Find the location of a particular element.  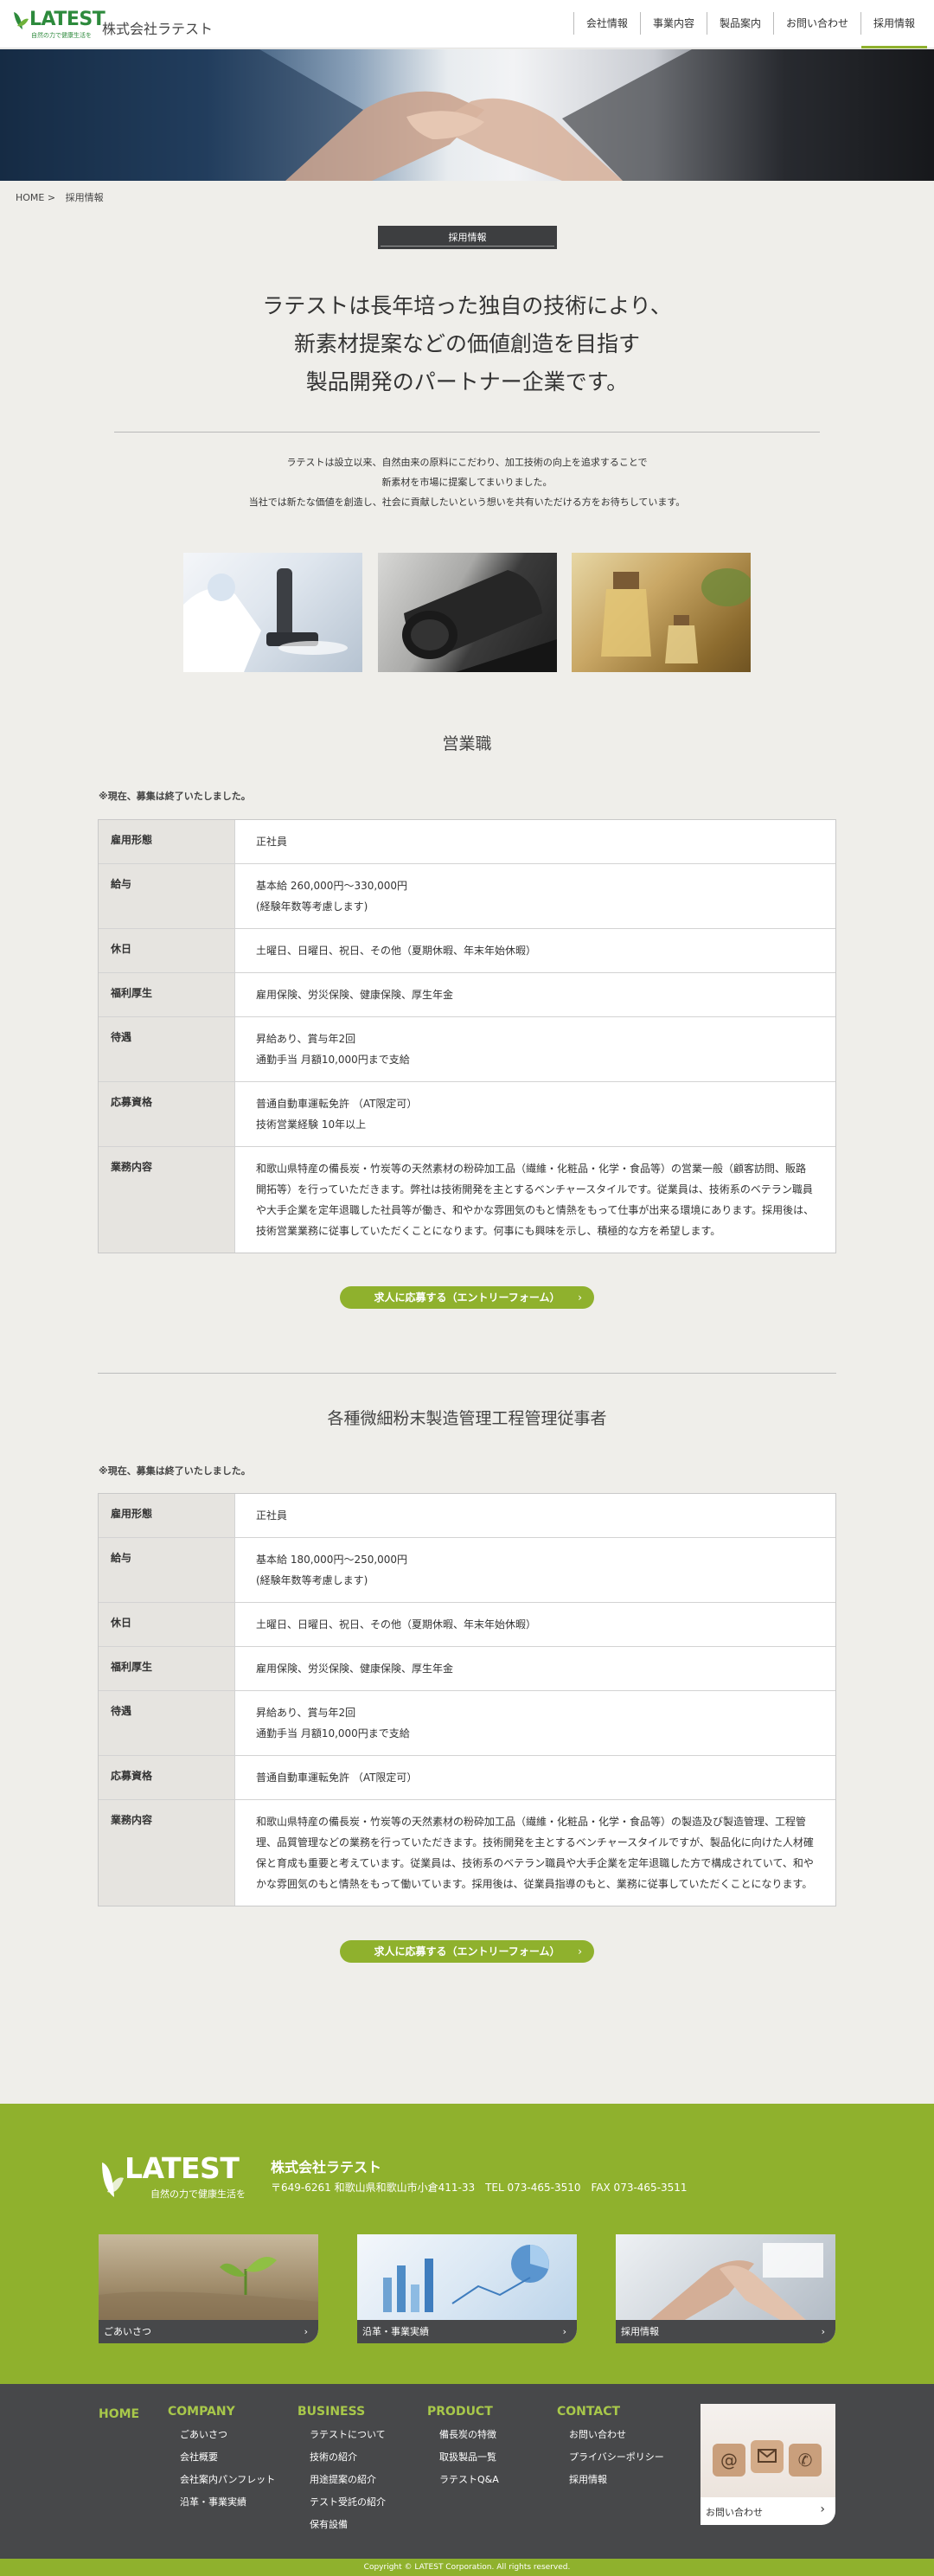

card-label-bar: ごあいさつ › is located at coordinates (209, 2331).